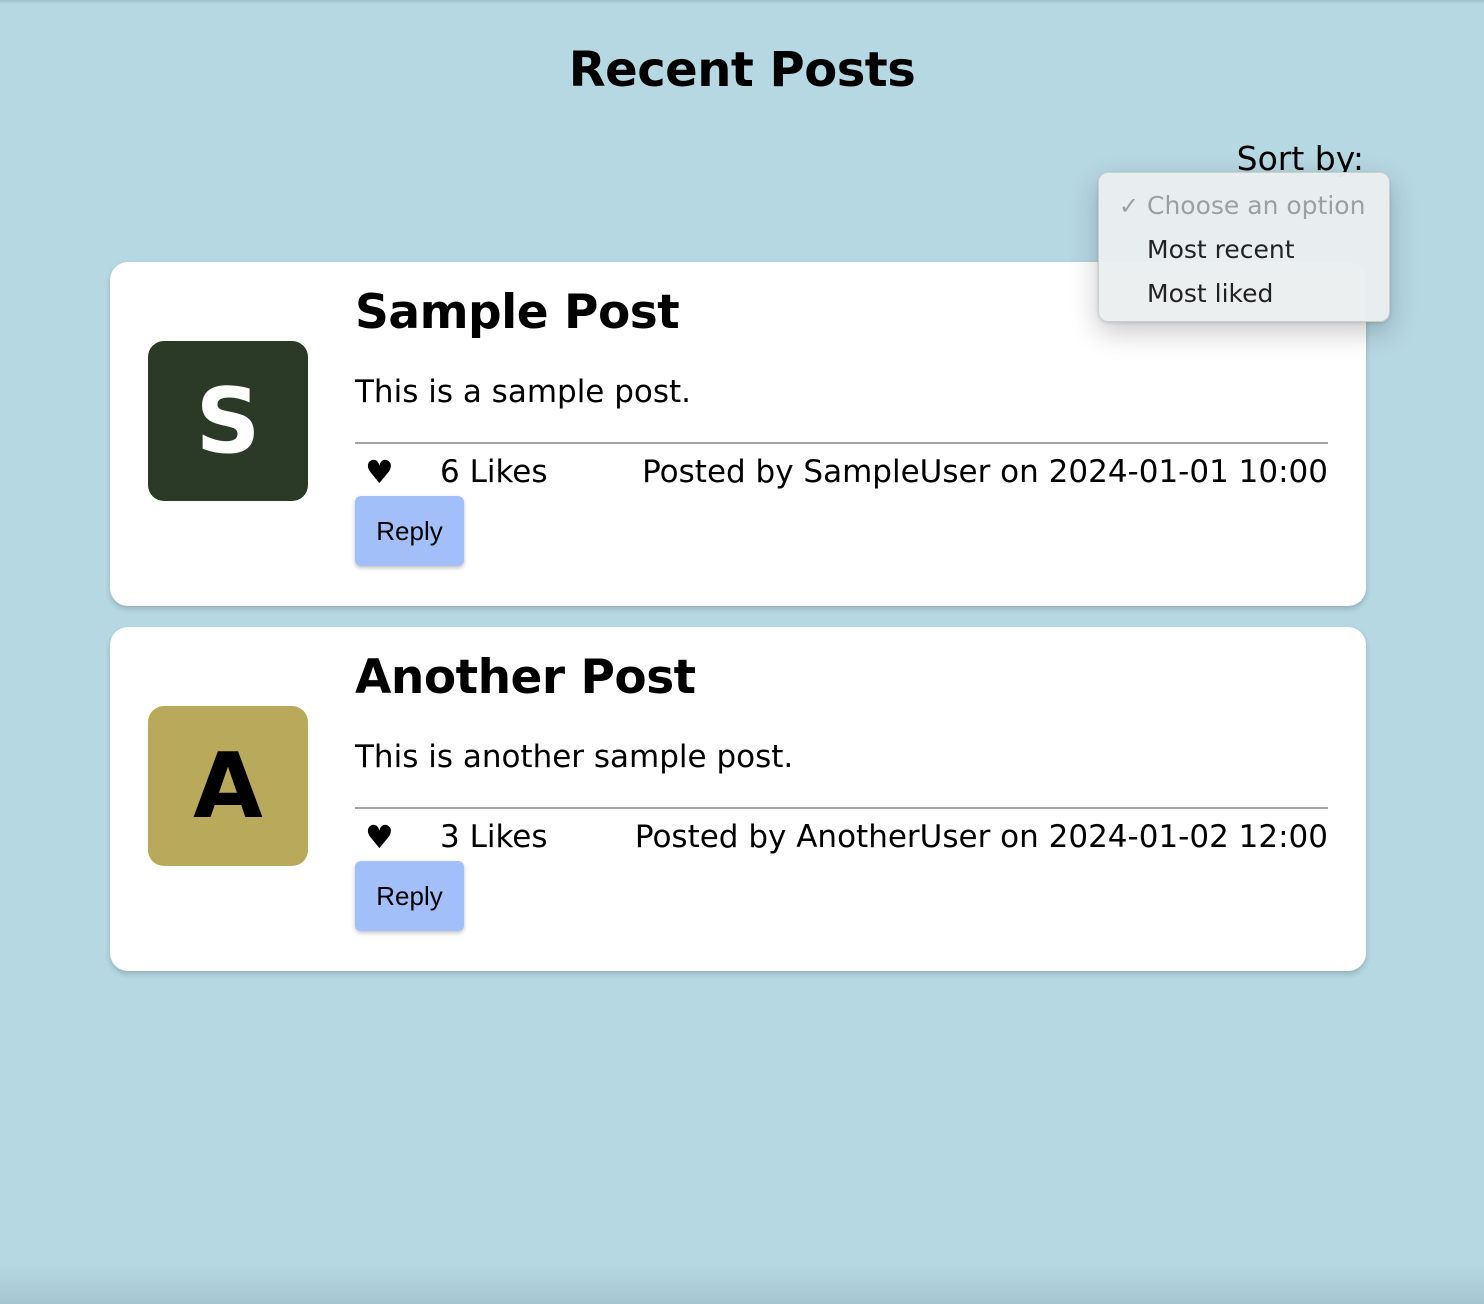 The image size is (1484, 1304). What do you see at coordinates (523, 392) in the screenshot?
I see `post-body: This is a sample post.` at bounding box center [523, 392].